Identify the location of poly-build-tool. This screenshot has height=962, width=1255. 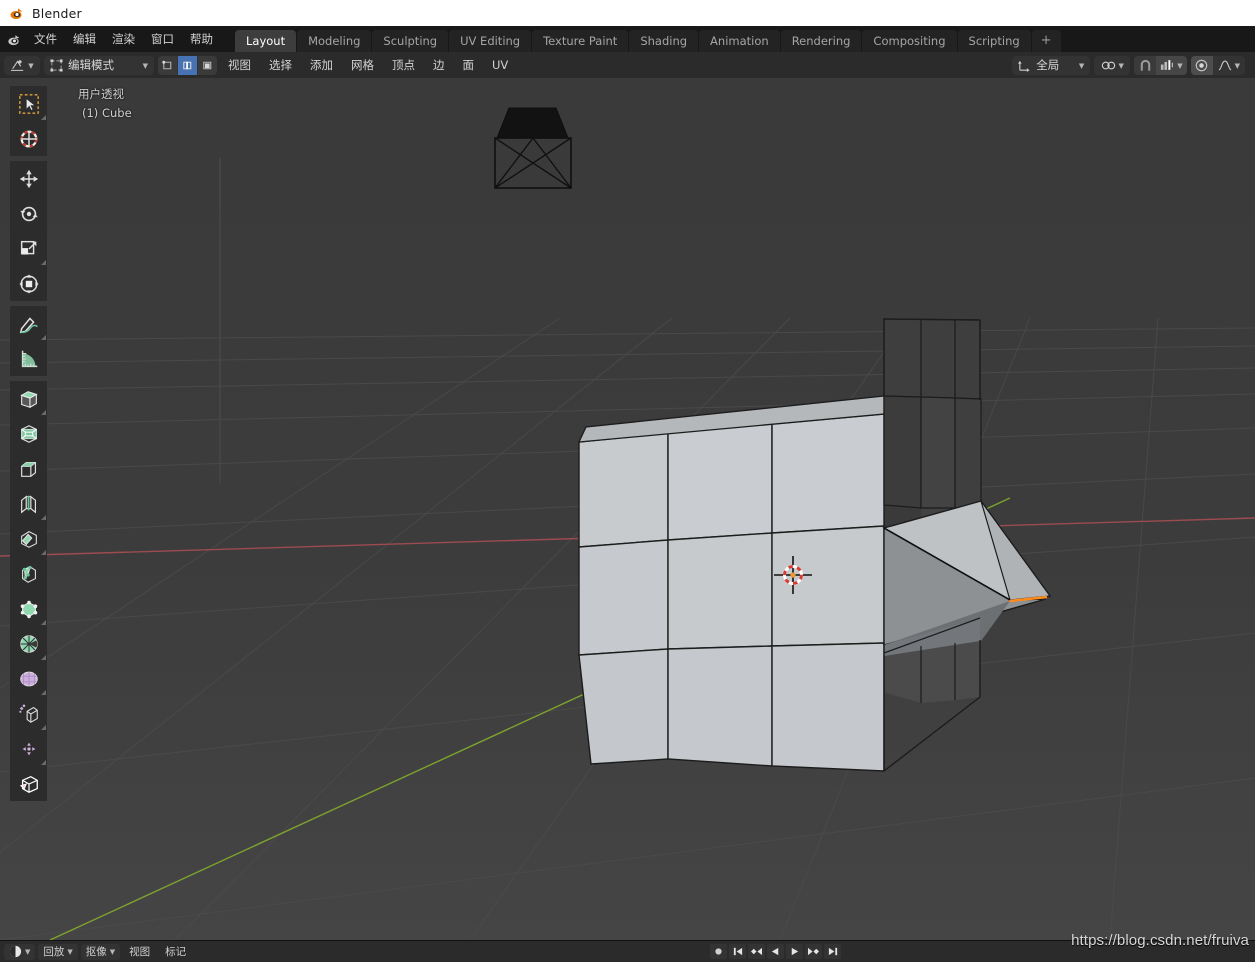
(28, 573).